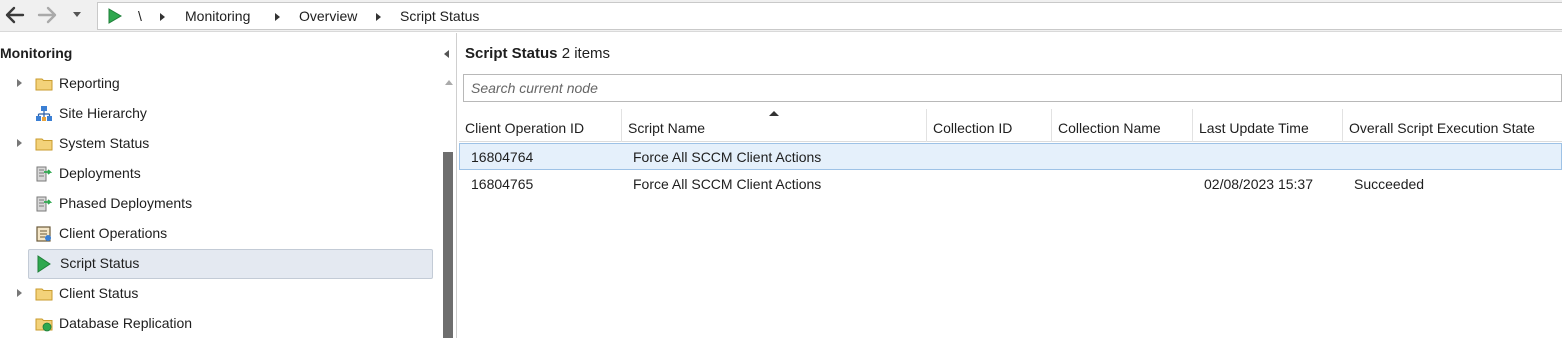 This screenshot has width=1562, height=338. I want to click on breadcrumb-monitoring: Monitoring, so click(217, 16).